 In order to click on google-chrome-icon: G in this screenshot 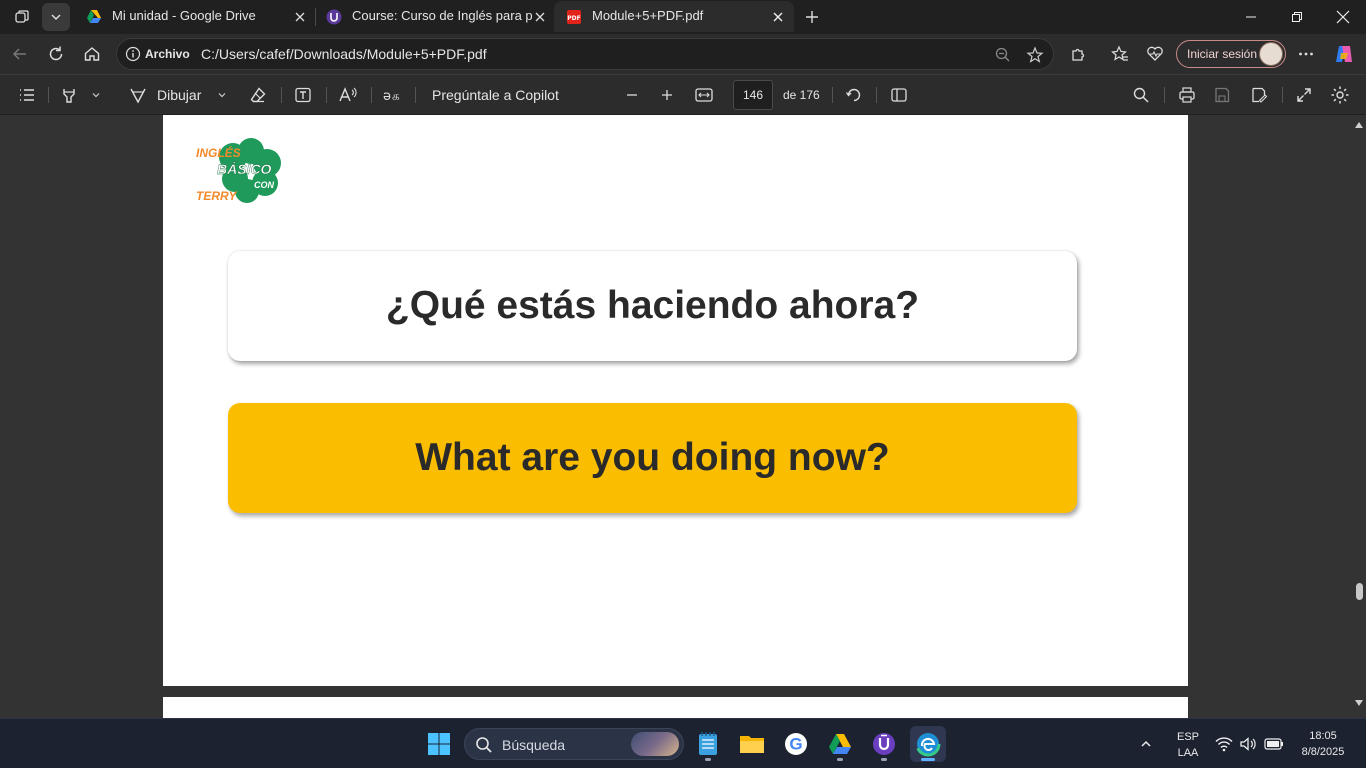, I will do `click(796, 744)`.